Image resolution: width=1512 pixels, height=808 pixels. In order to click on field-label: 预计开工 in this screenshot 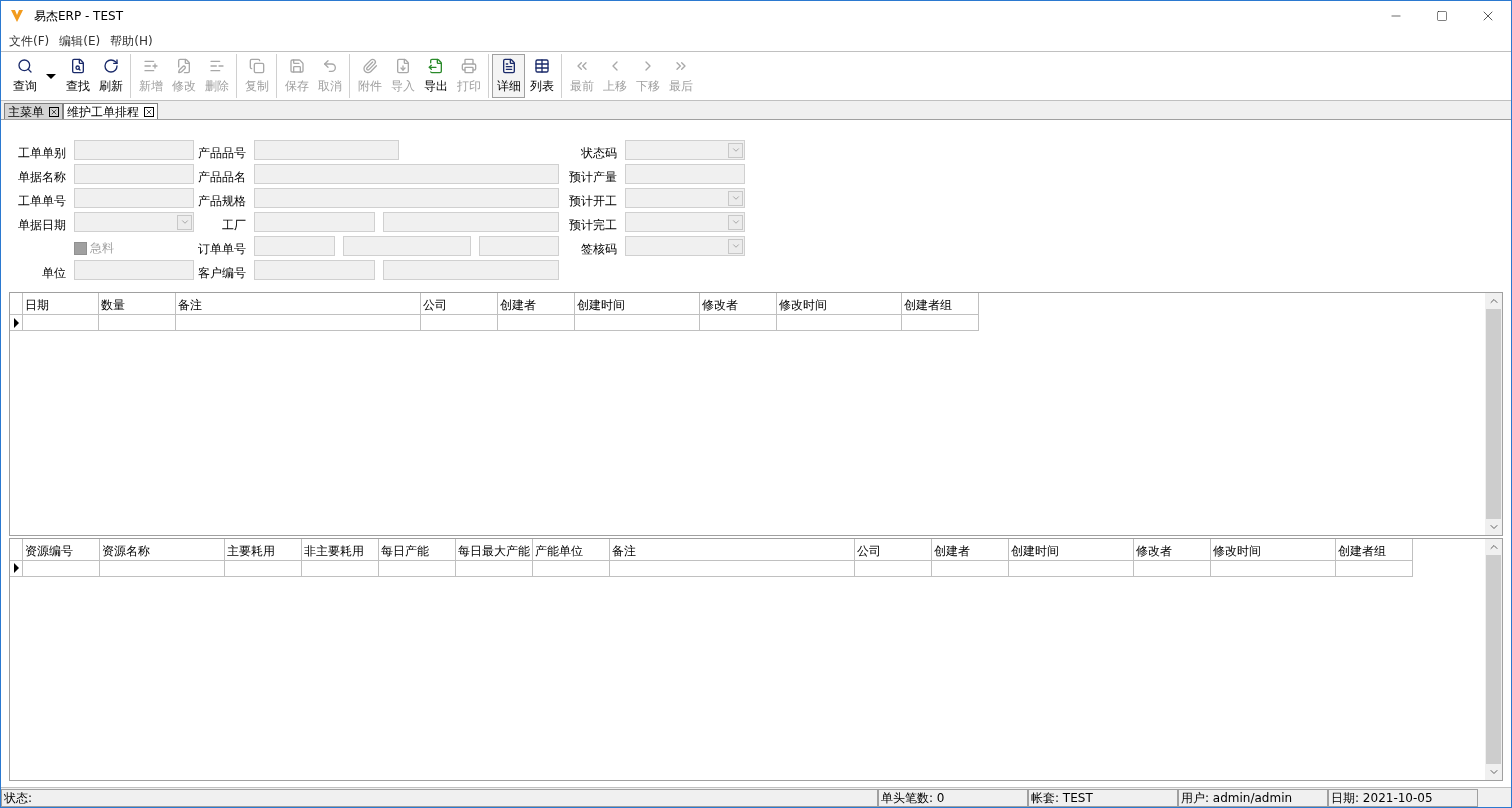, I will do `click(593, 201)`.